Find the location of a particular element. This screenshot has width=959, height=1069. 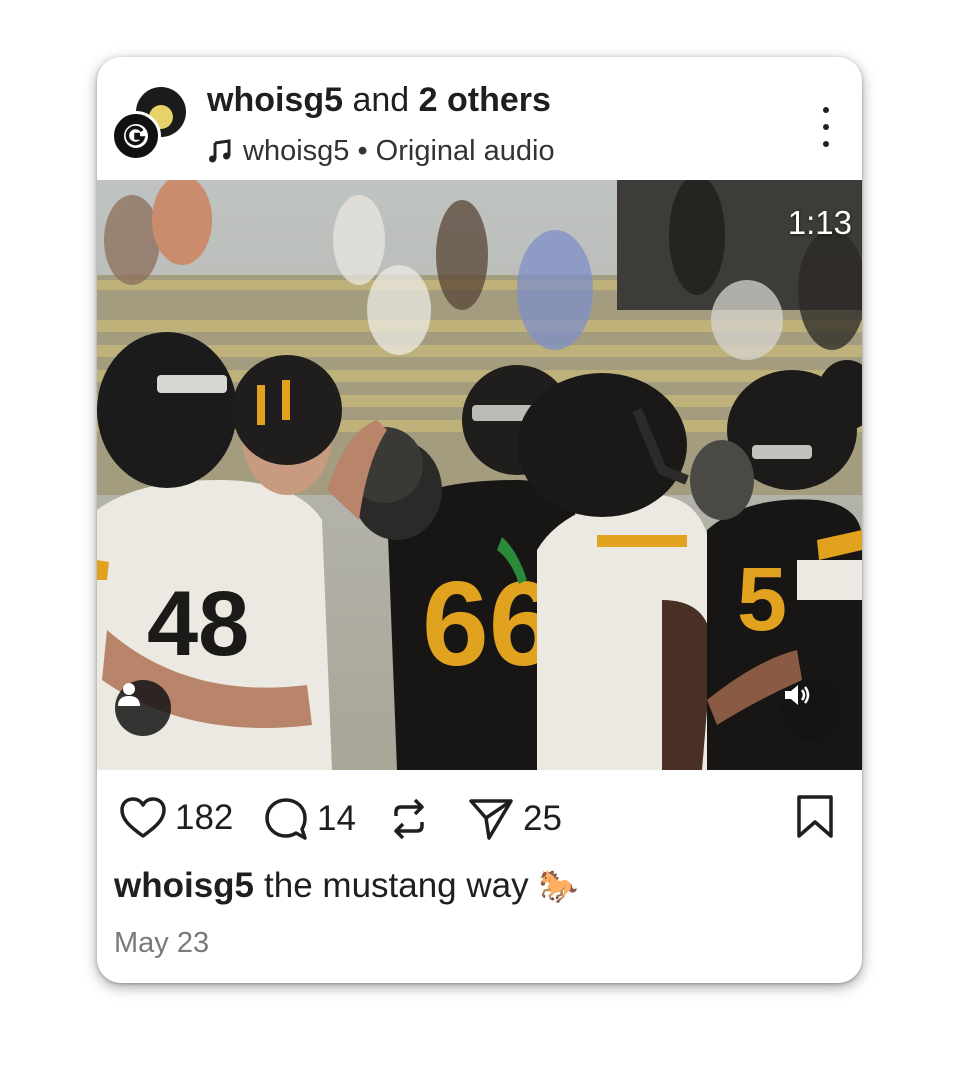

like-button: 182 is located at coordinates (176, 818).